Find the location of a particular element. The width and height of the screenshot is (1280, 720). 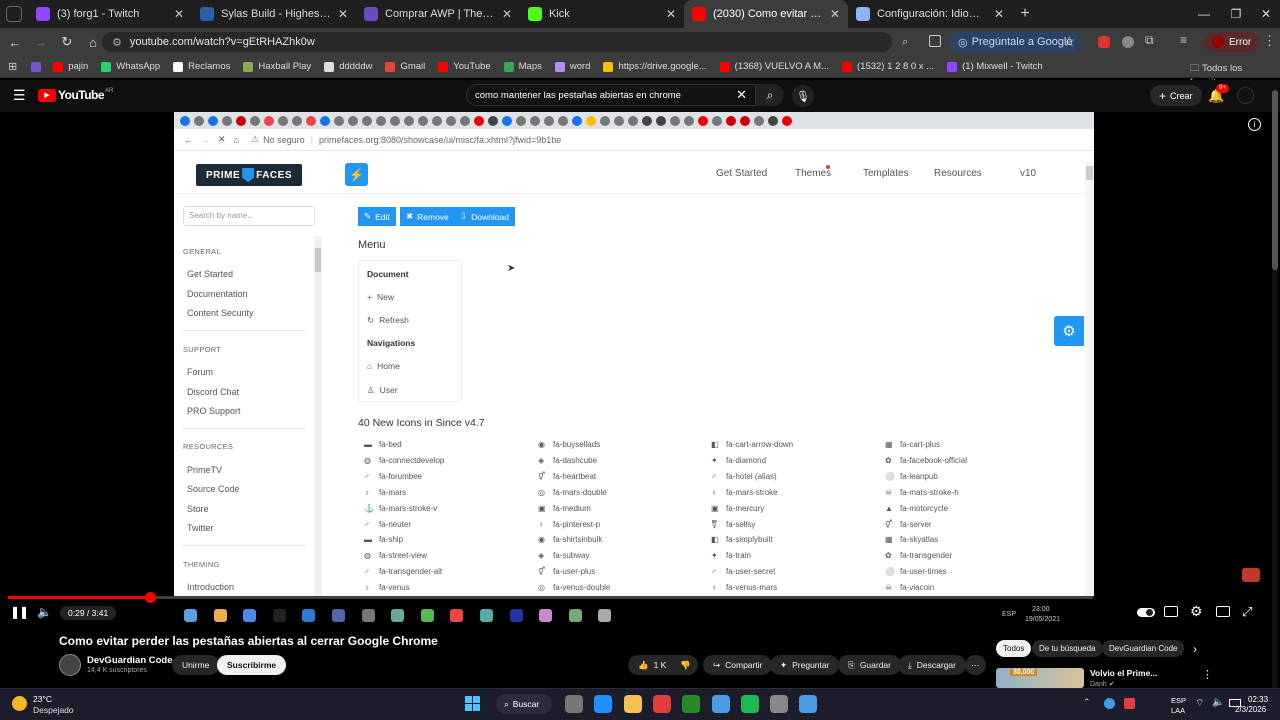

create-button: + Crear is located at coordinates (1176, 95).